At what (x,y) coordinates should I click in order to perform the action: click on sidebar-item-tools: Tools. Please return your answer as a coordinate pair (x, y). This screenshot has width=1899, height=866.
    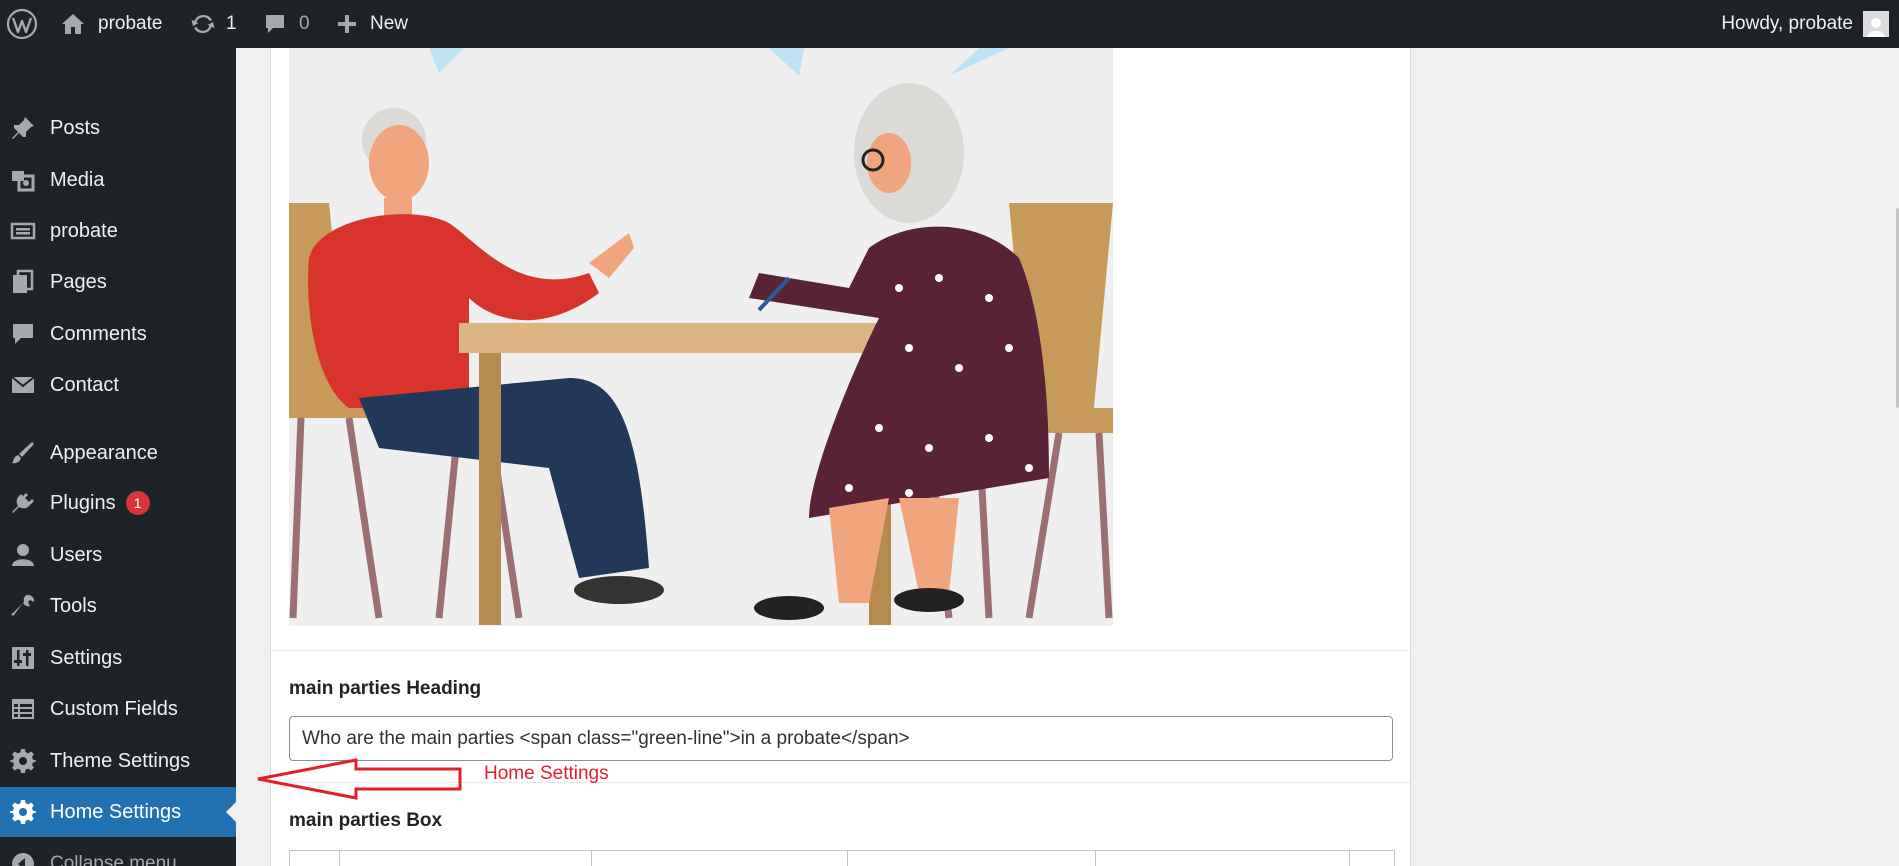
    Looking at the image, I should click on (118, 606).